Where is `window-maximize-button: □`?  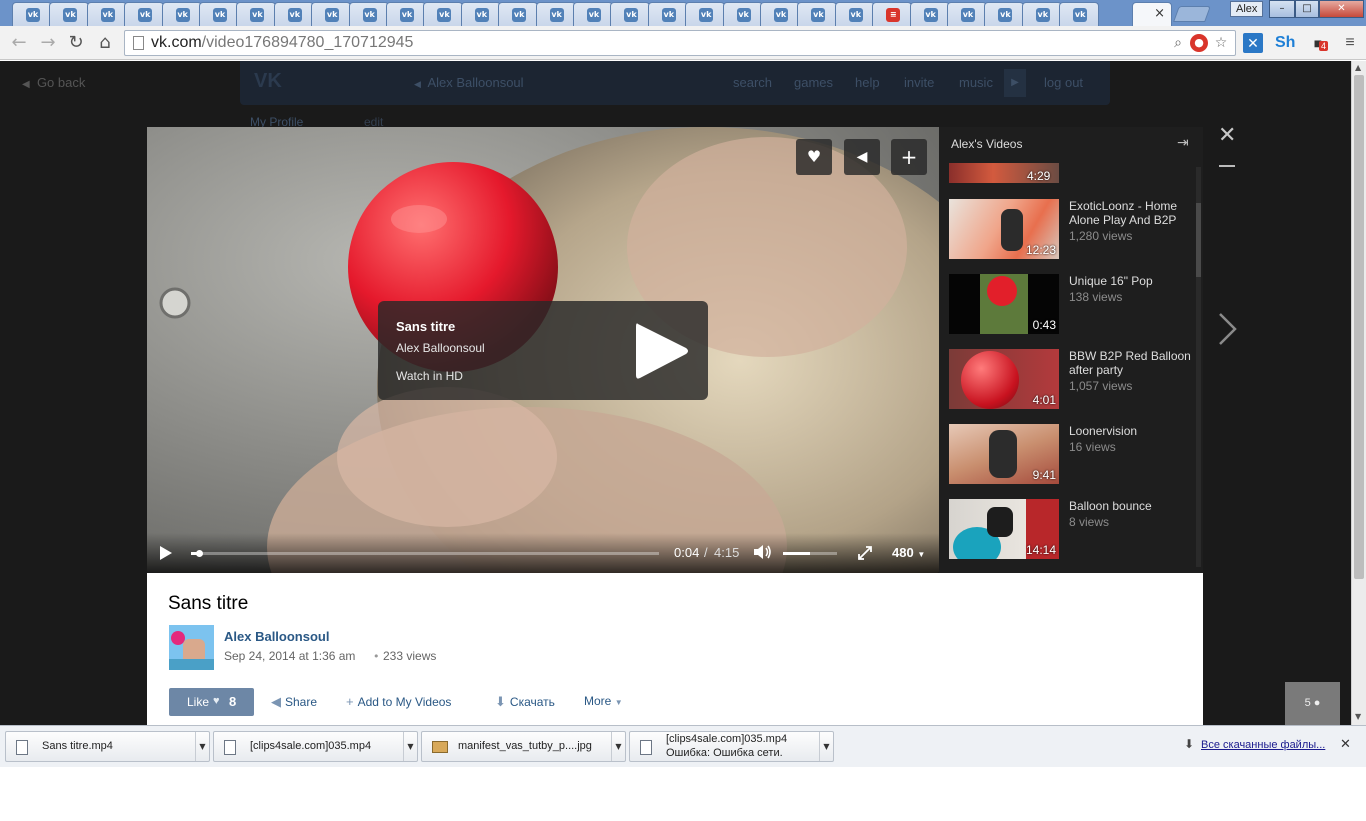 window-maximize-button: □ is located at coordinates (1307, 9).